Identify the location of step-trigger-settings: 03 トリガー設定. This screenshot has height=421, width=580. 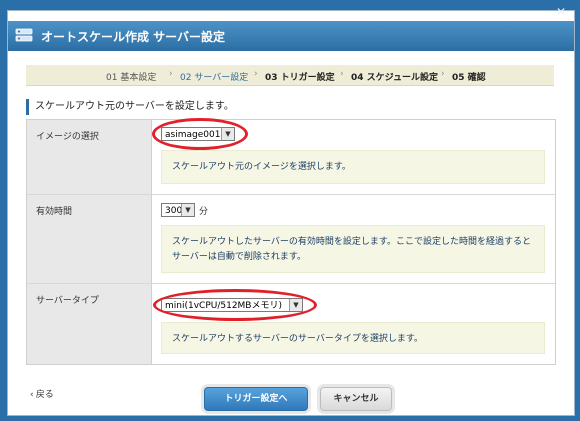
(300, 78).